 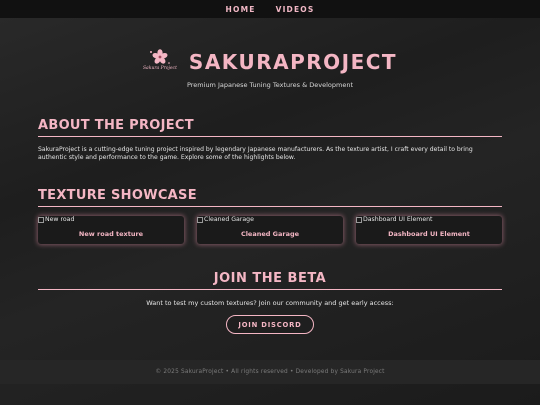 I want to click on nav-link-videos: VIDEOS, so click(x=295, y=9).